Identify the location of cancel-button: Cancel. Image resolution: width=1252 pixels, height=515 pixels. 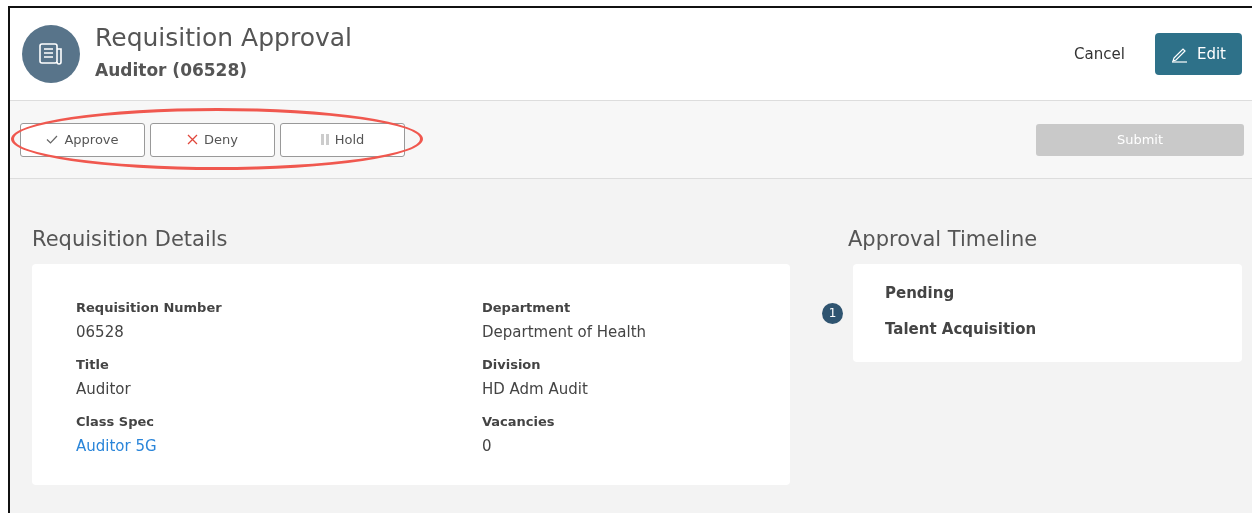
(1099, 54).